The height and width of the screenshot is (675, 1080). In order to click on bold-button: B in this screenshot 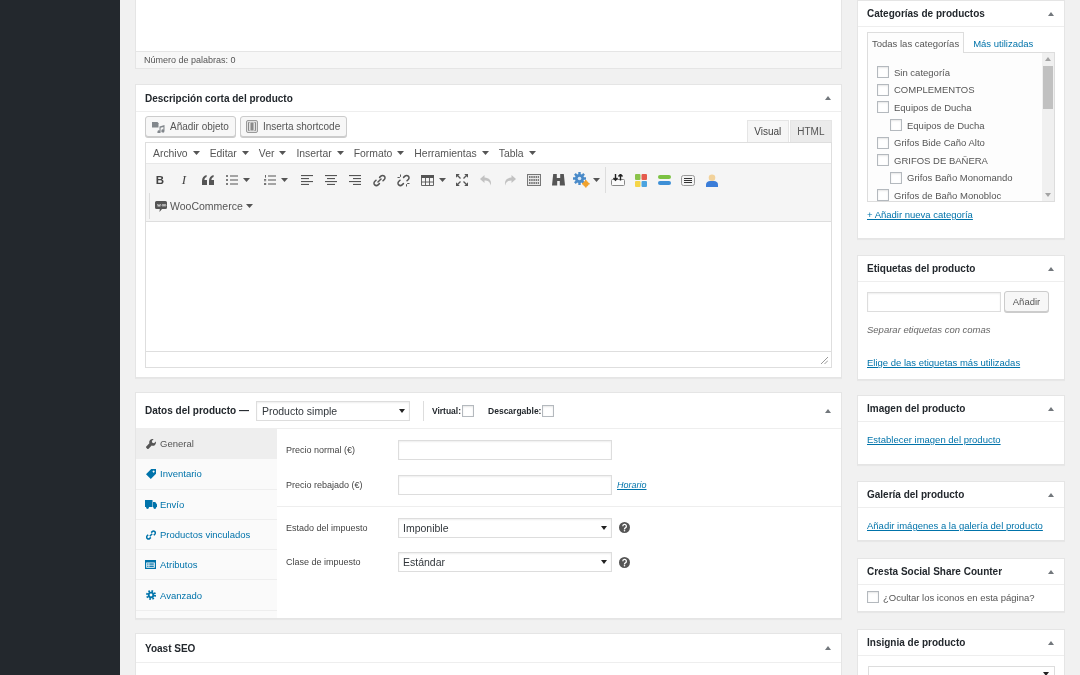, I will do `click(160, 180)`.